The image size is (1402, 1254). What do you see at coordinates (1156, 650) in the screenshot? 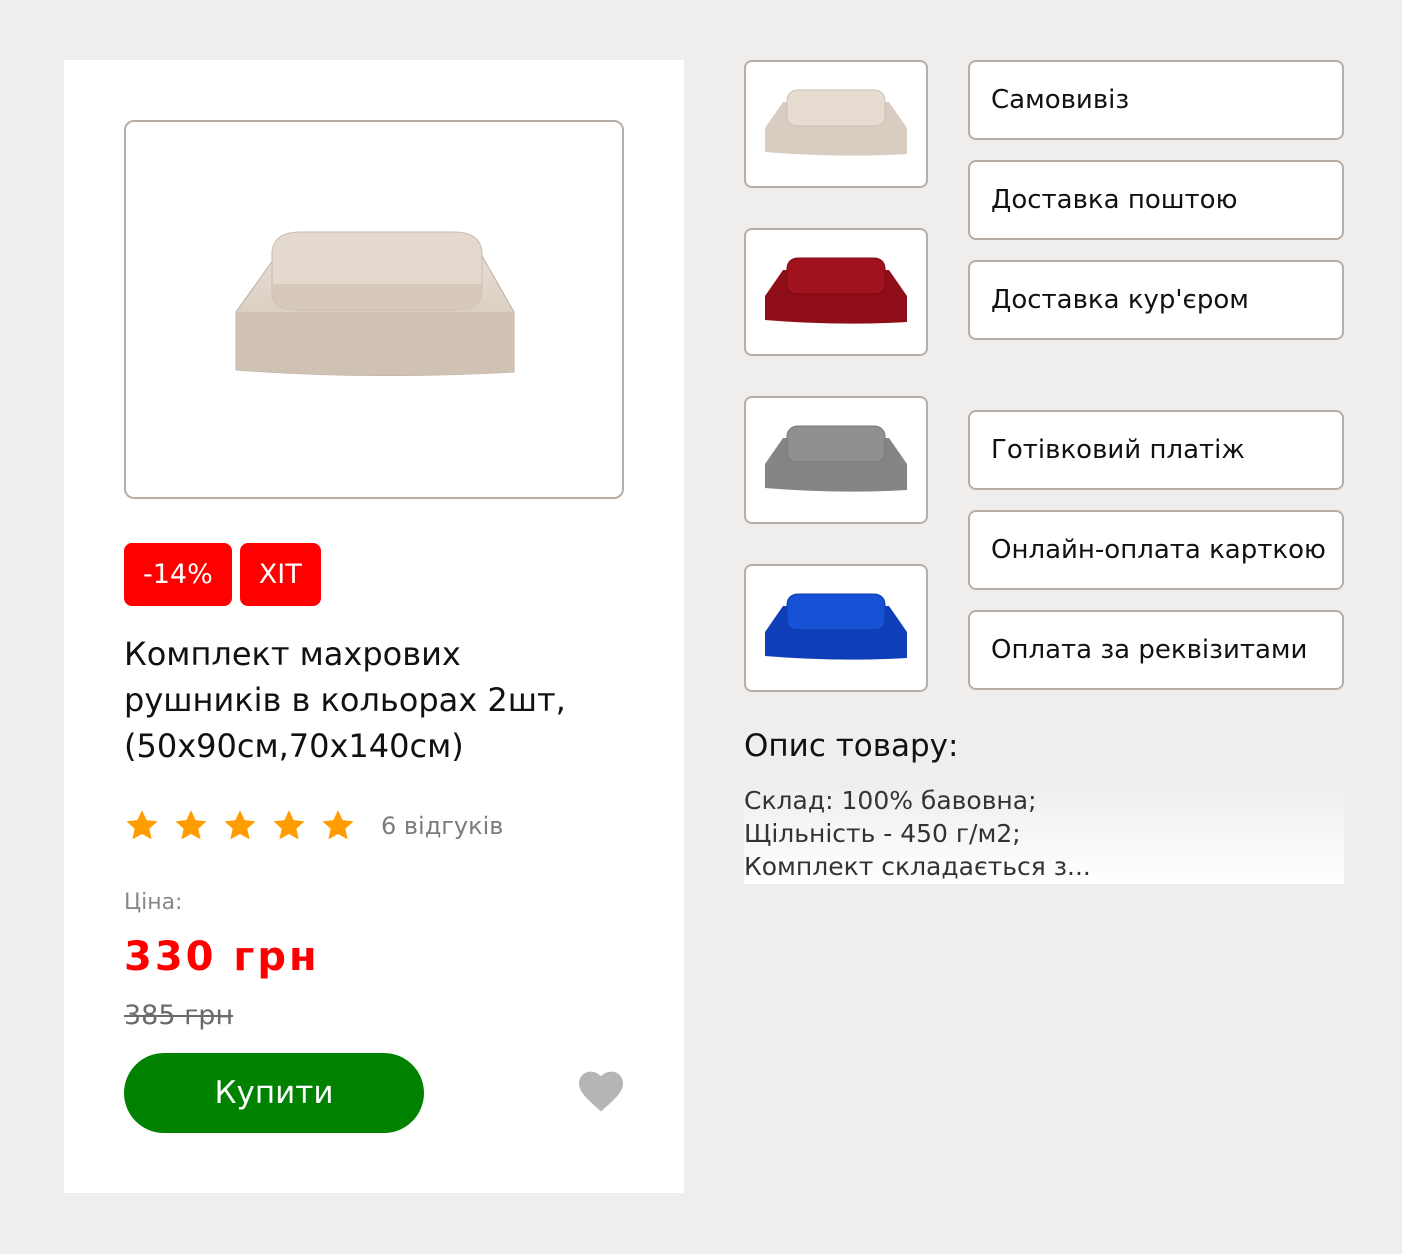
I see `payment-bank-details: Оплата за реквізитами` at bounding box center [1156, 650].